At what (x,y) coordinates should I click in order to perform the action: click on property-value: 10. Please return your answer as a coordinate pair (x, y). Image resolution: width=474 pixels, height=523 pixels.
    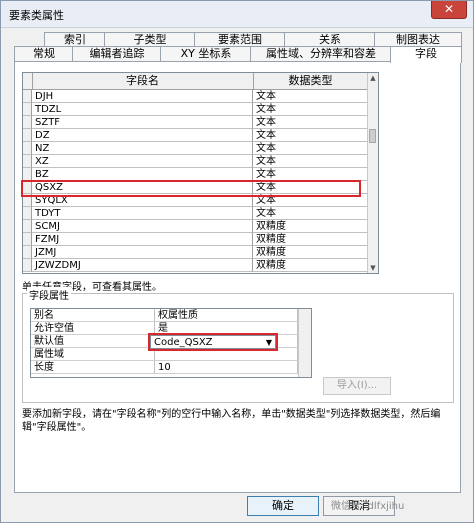
    Looking at the image, I should click on (226, 367).